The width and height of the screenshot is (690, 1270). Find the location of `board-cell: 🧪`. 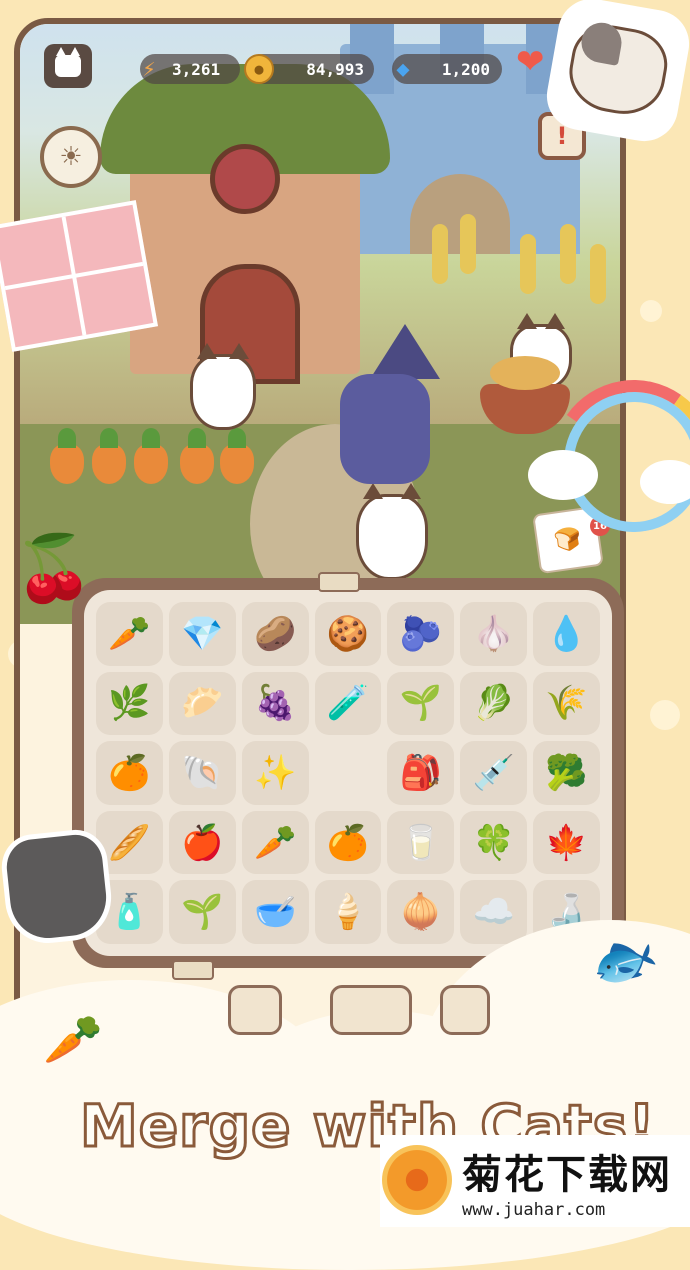

board-cell: 🧪 is located at coordinates (348, 703).